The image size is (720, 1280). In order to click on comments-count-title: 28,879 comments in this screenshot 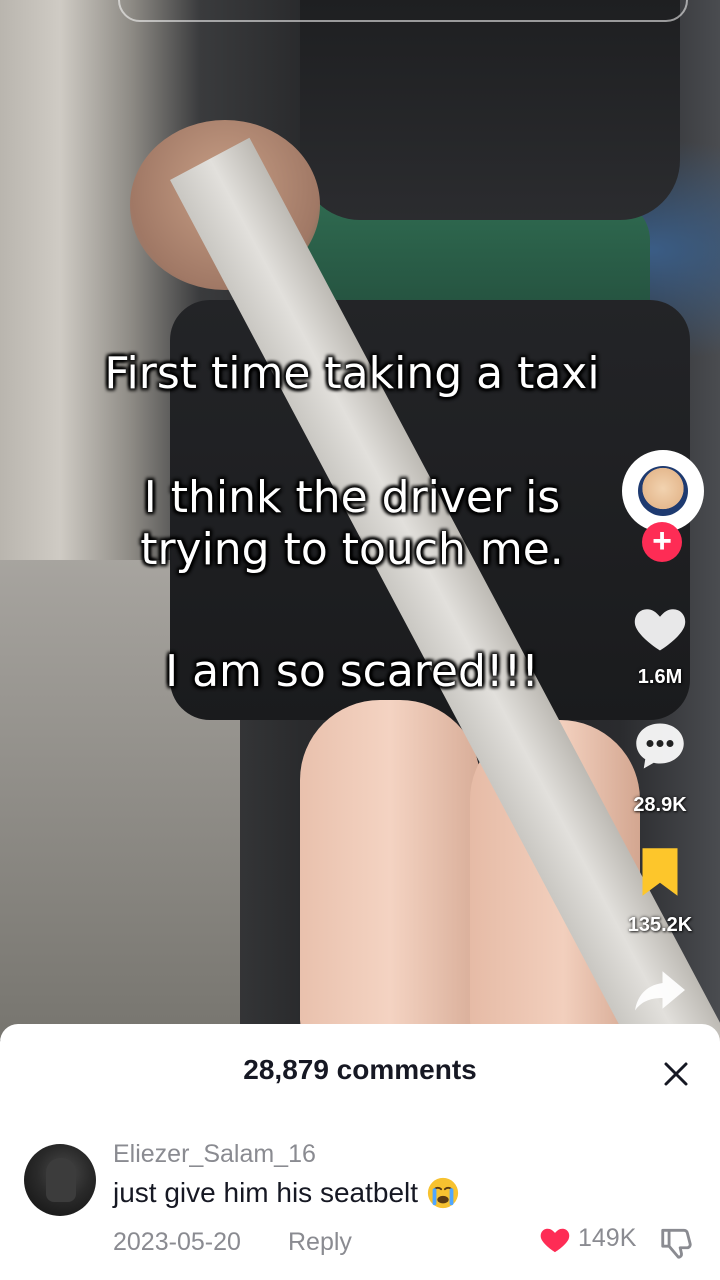, I will do `click(360, 1069)`.